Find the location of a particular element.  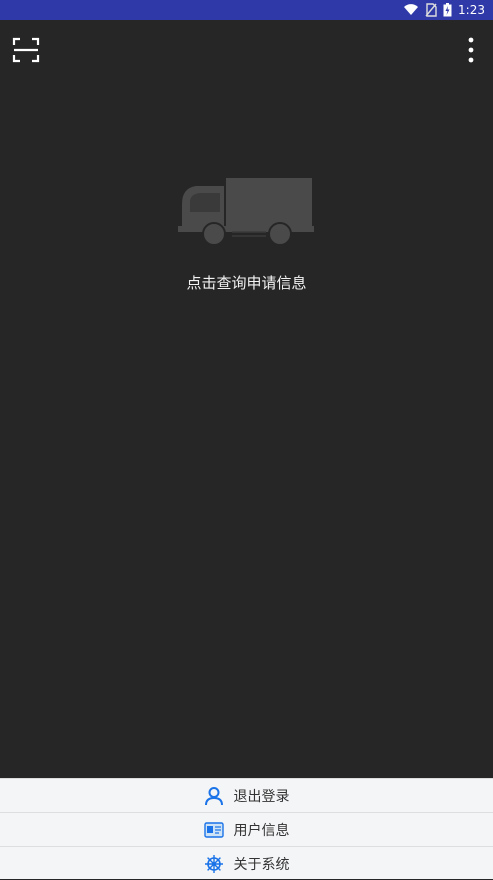

about-system-label: 关于系统 is located at coordinates (261, 864).